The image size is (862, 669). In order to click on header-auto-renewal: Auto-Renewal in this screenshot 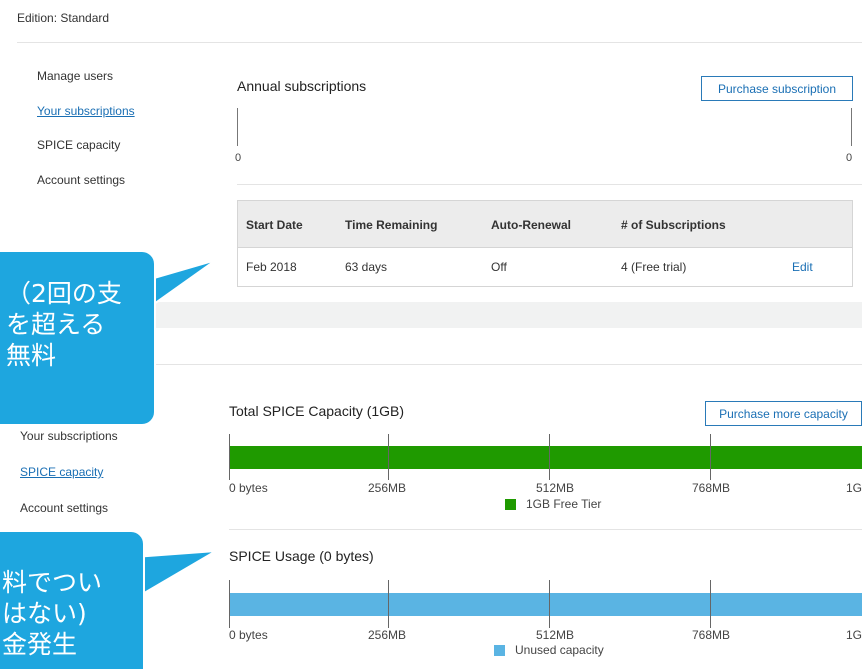, I will do `click(531, 225)`.